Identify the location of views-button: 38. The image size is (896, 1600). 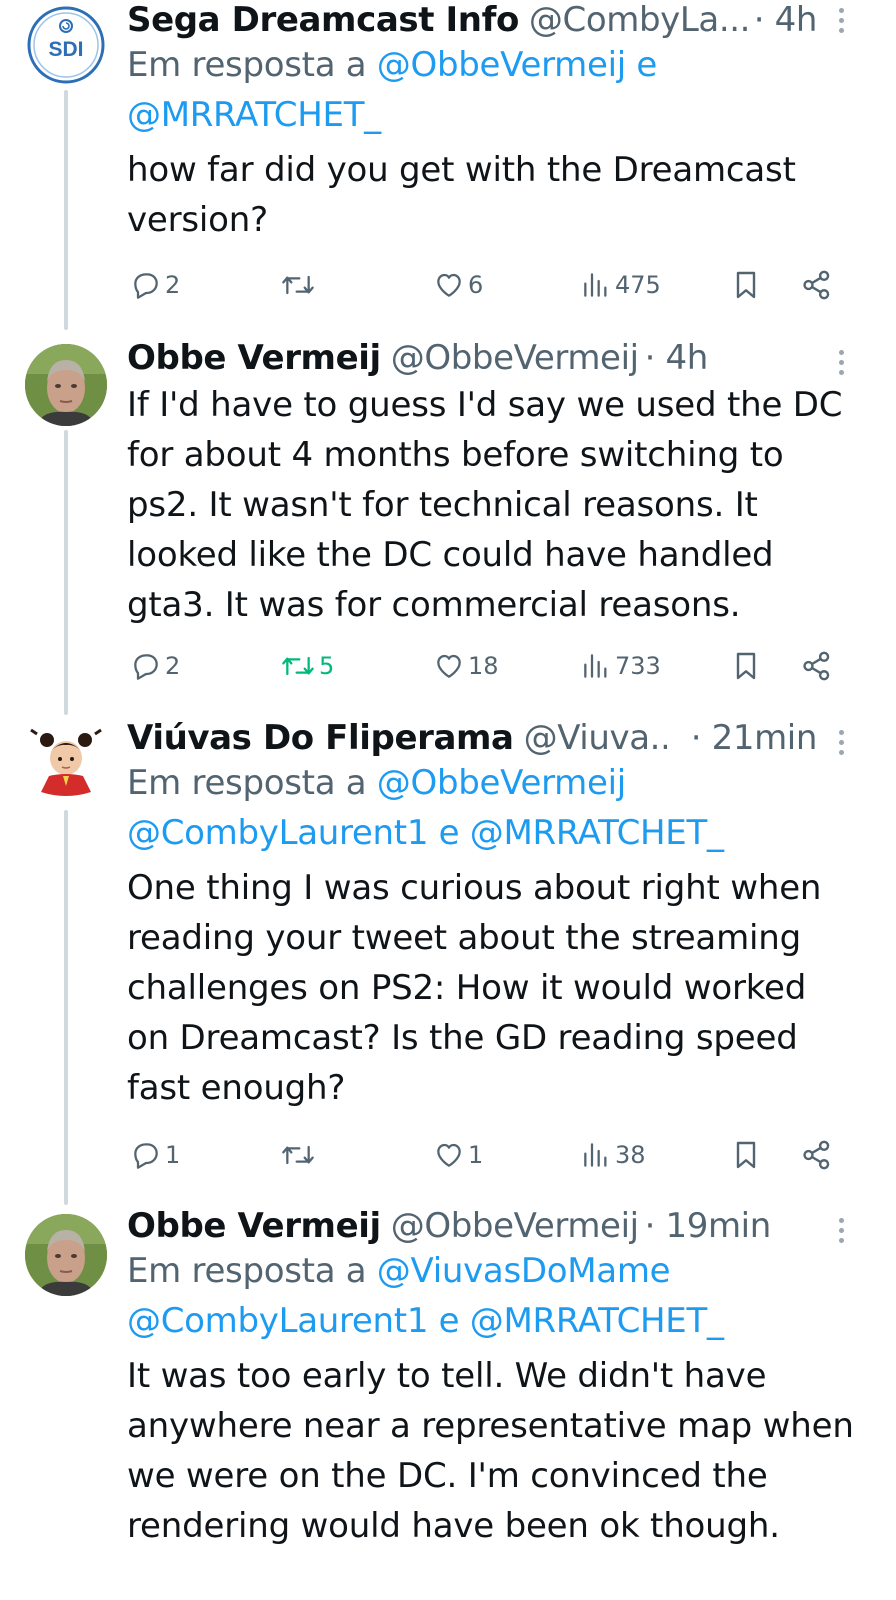
(613, 1155).